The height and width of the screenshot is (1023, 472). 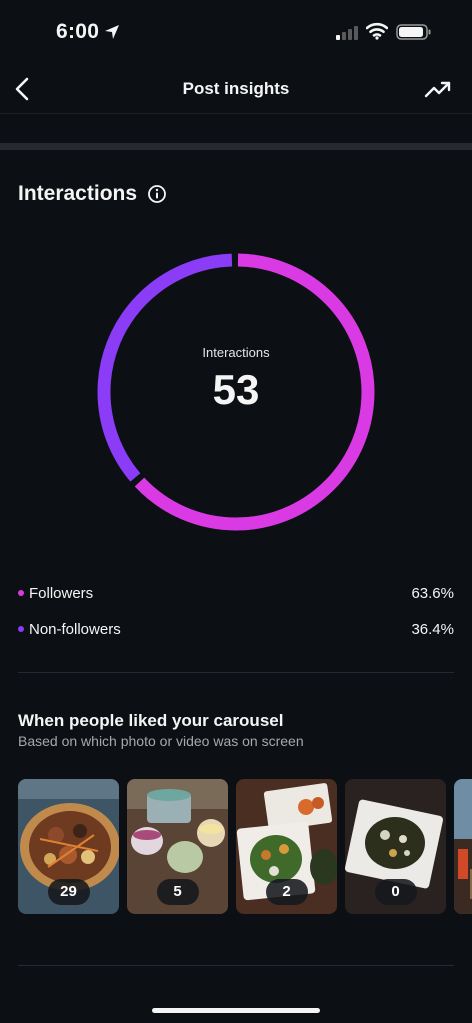 I want to click on cellular-signal-icon, so click(x=347, y=33).